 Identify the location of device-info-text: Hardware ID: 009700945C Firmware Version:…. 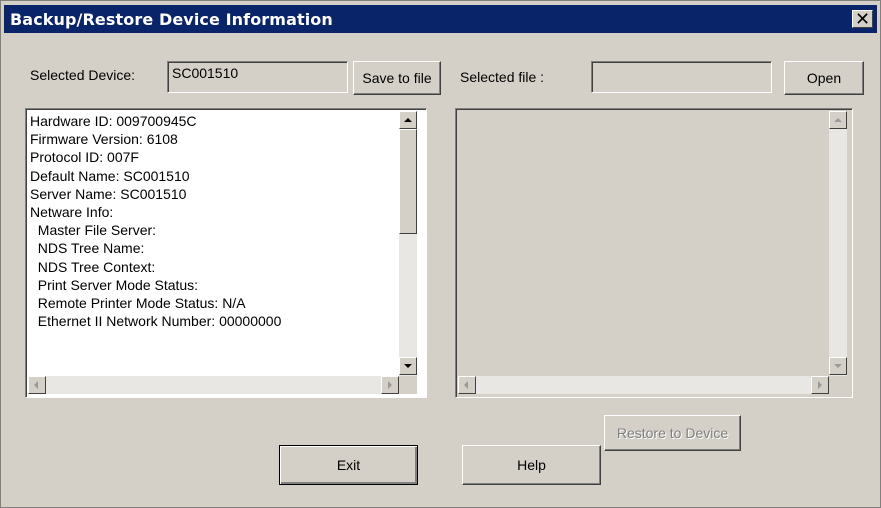
(155, 221).